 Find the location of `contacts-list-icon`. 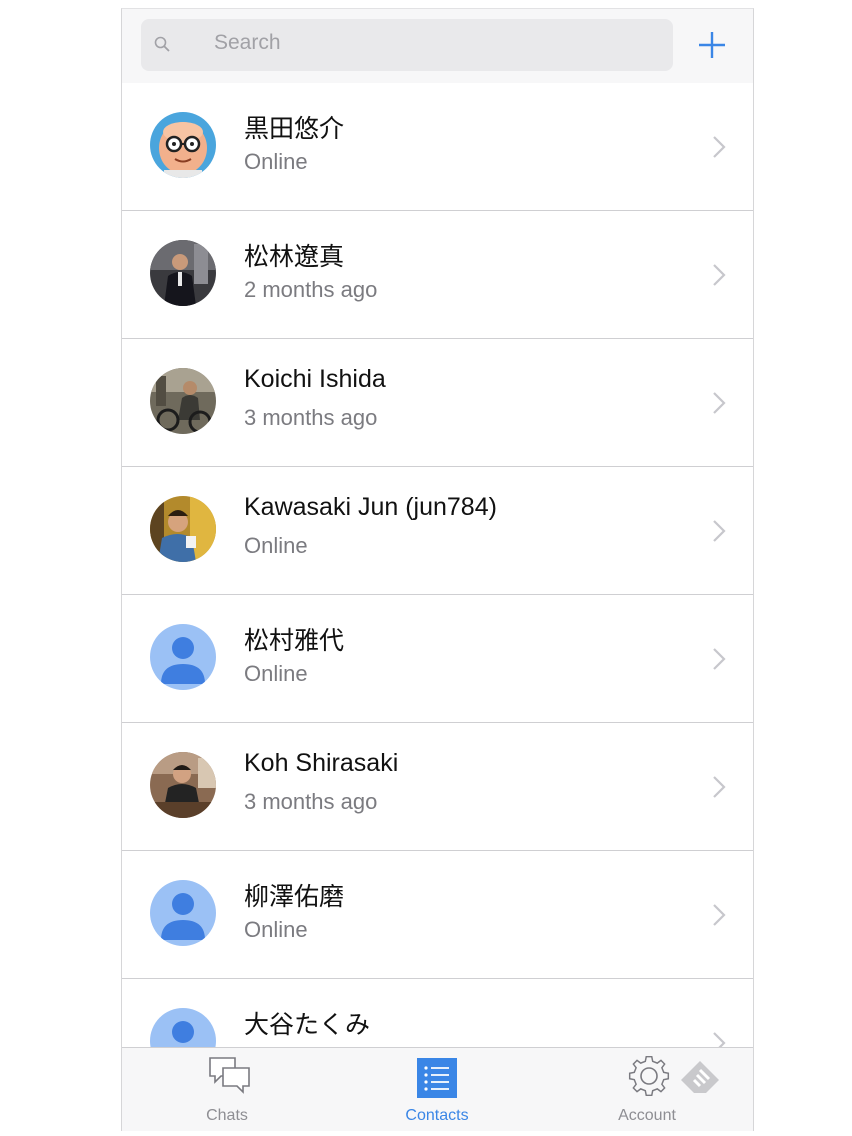

contacts-list-icon is located at coordinates (437, 1078).